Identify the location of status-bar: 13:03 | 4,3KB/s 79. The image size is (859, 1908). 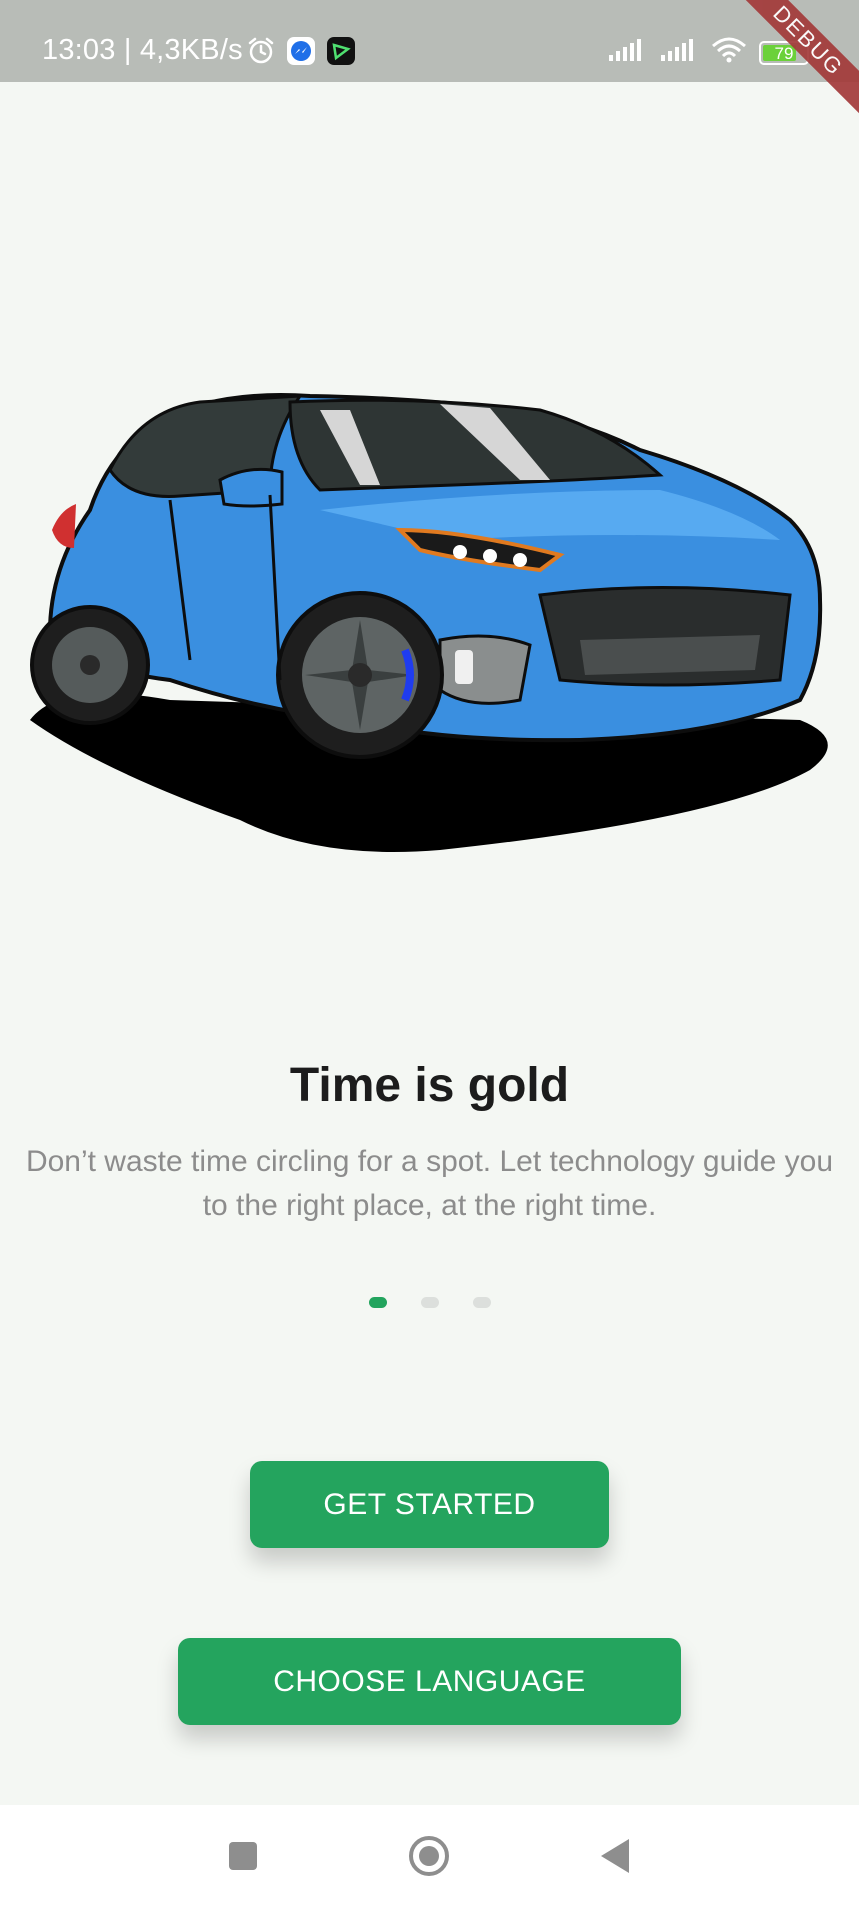
(429, 41).